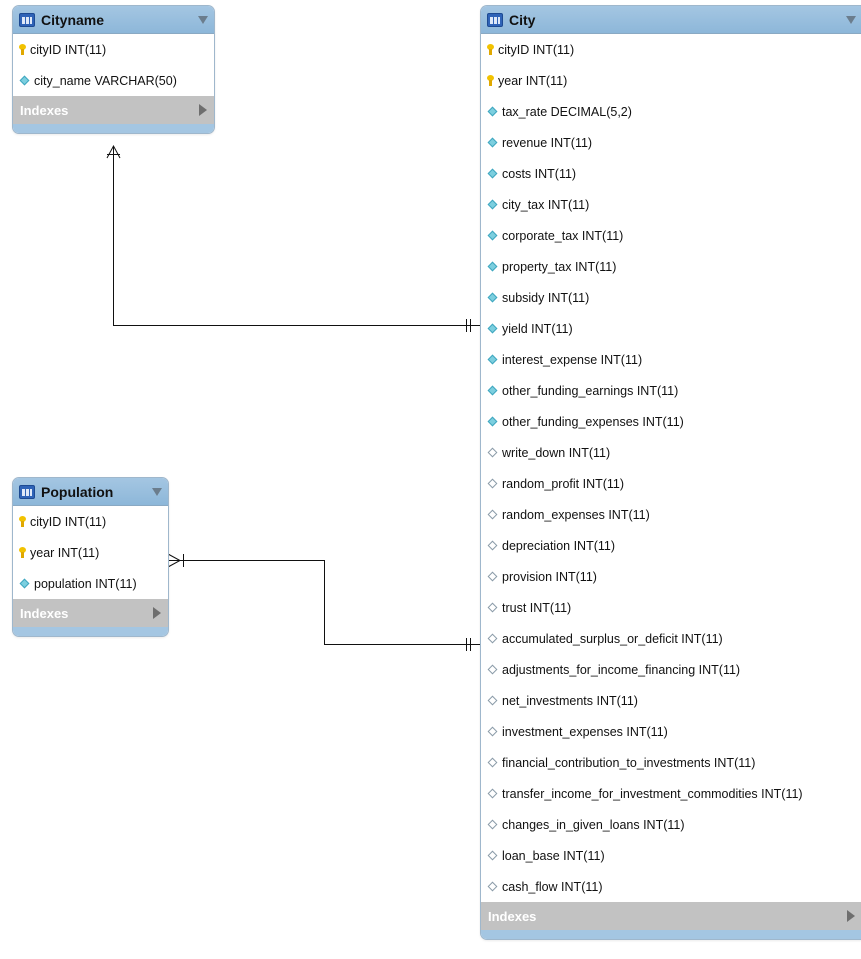 The width and height of the screenshot is (861, 959). I want to click on column-row: investment_expenses INT(11), so click(671, 731).